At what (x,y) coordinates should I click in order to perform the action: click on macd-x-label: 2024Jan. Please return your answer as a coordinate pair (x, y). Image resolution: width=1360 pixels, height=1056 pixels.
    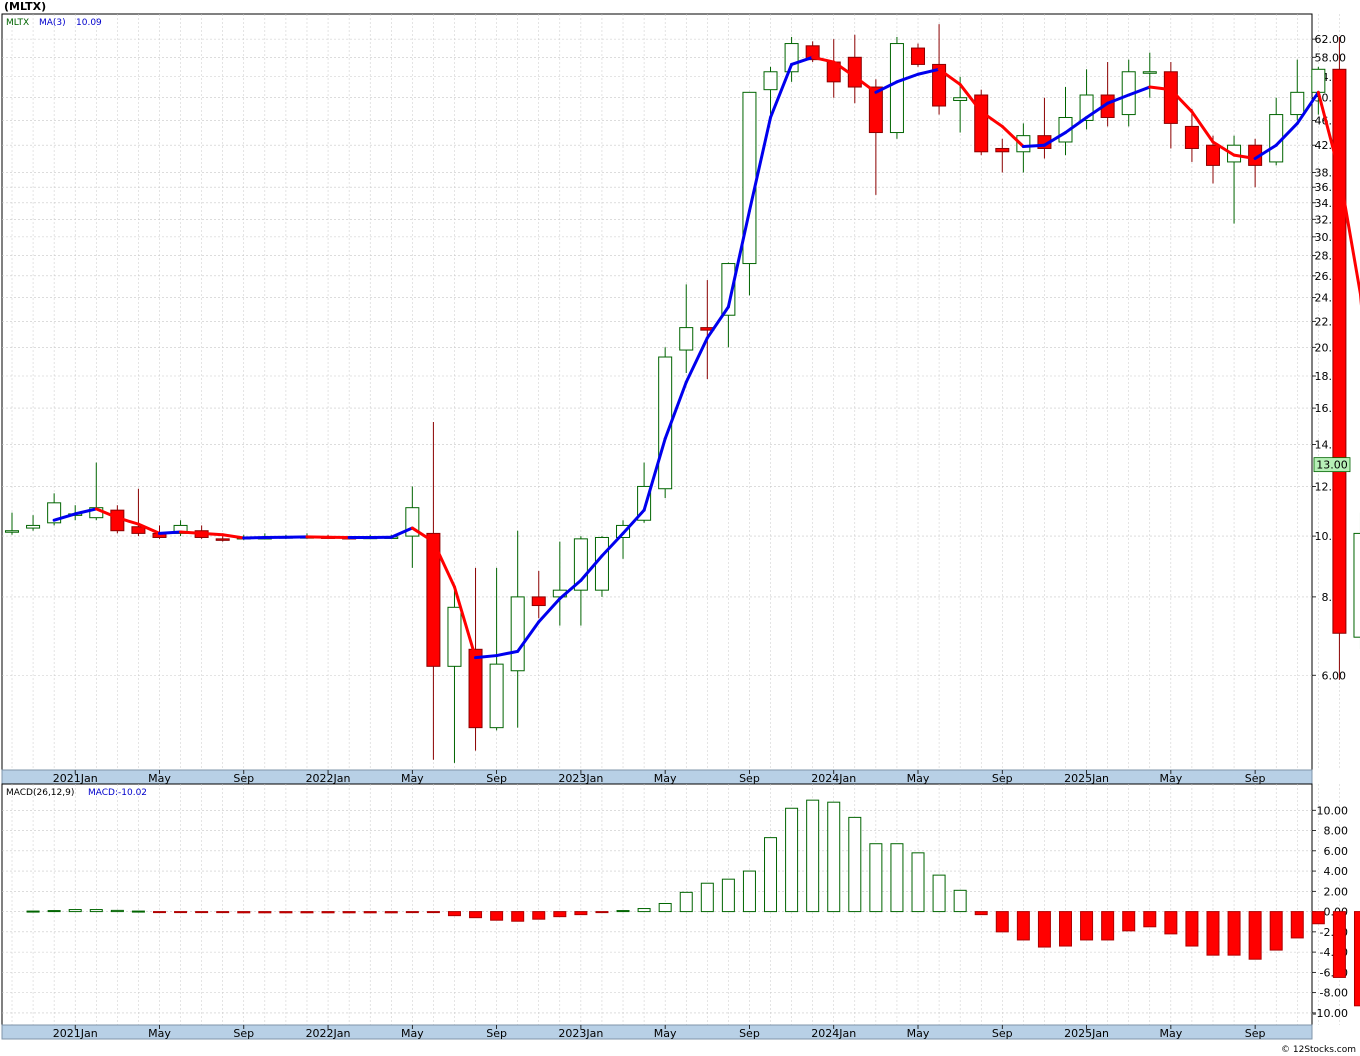
    Looking at the image, I should click on (833, 1033).